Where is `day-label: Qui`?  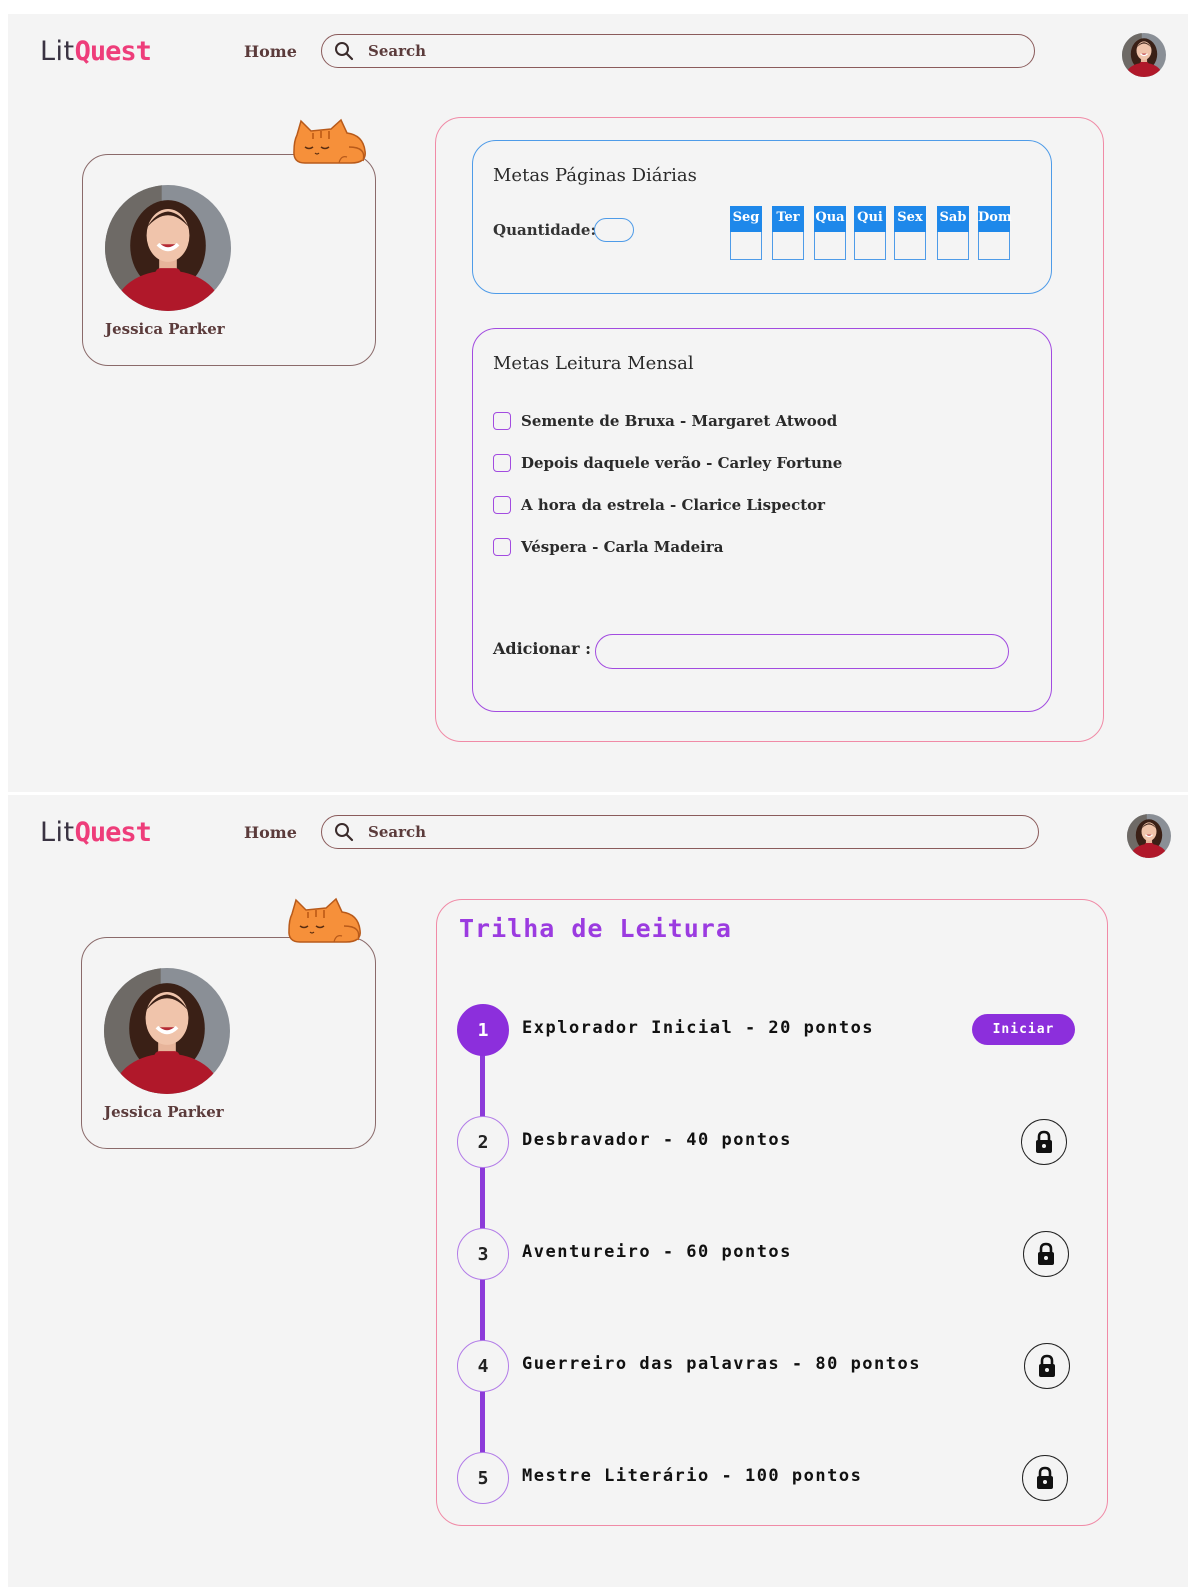 day-label: Qui is located at coordinates (870, 219).